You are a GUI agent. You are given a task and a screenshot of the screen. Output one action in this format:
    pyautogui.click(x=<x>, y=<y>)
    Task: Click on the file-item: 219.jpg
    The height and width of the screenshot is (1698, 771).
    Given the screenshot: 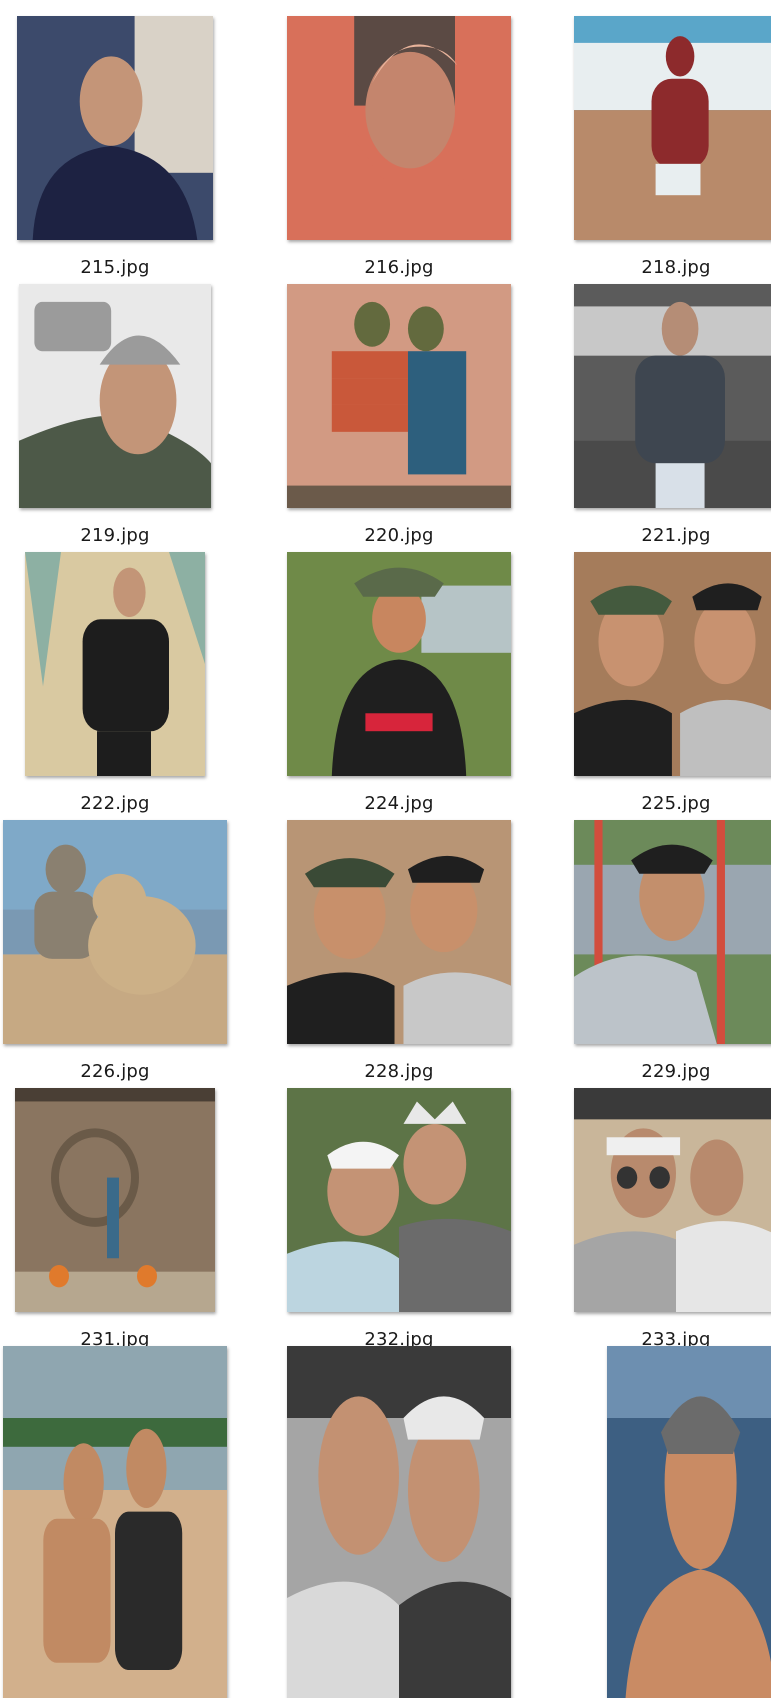 What is the action you would take?
    pyautogui.click(x=121, y=413)
    